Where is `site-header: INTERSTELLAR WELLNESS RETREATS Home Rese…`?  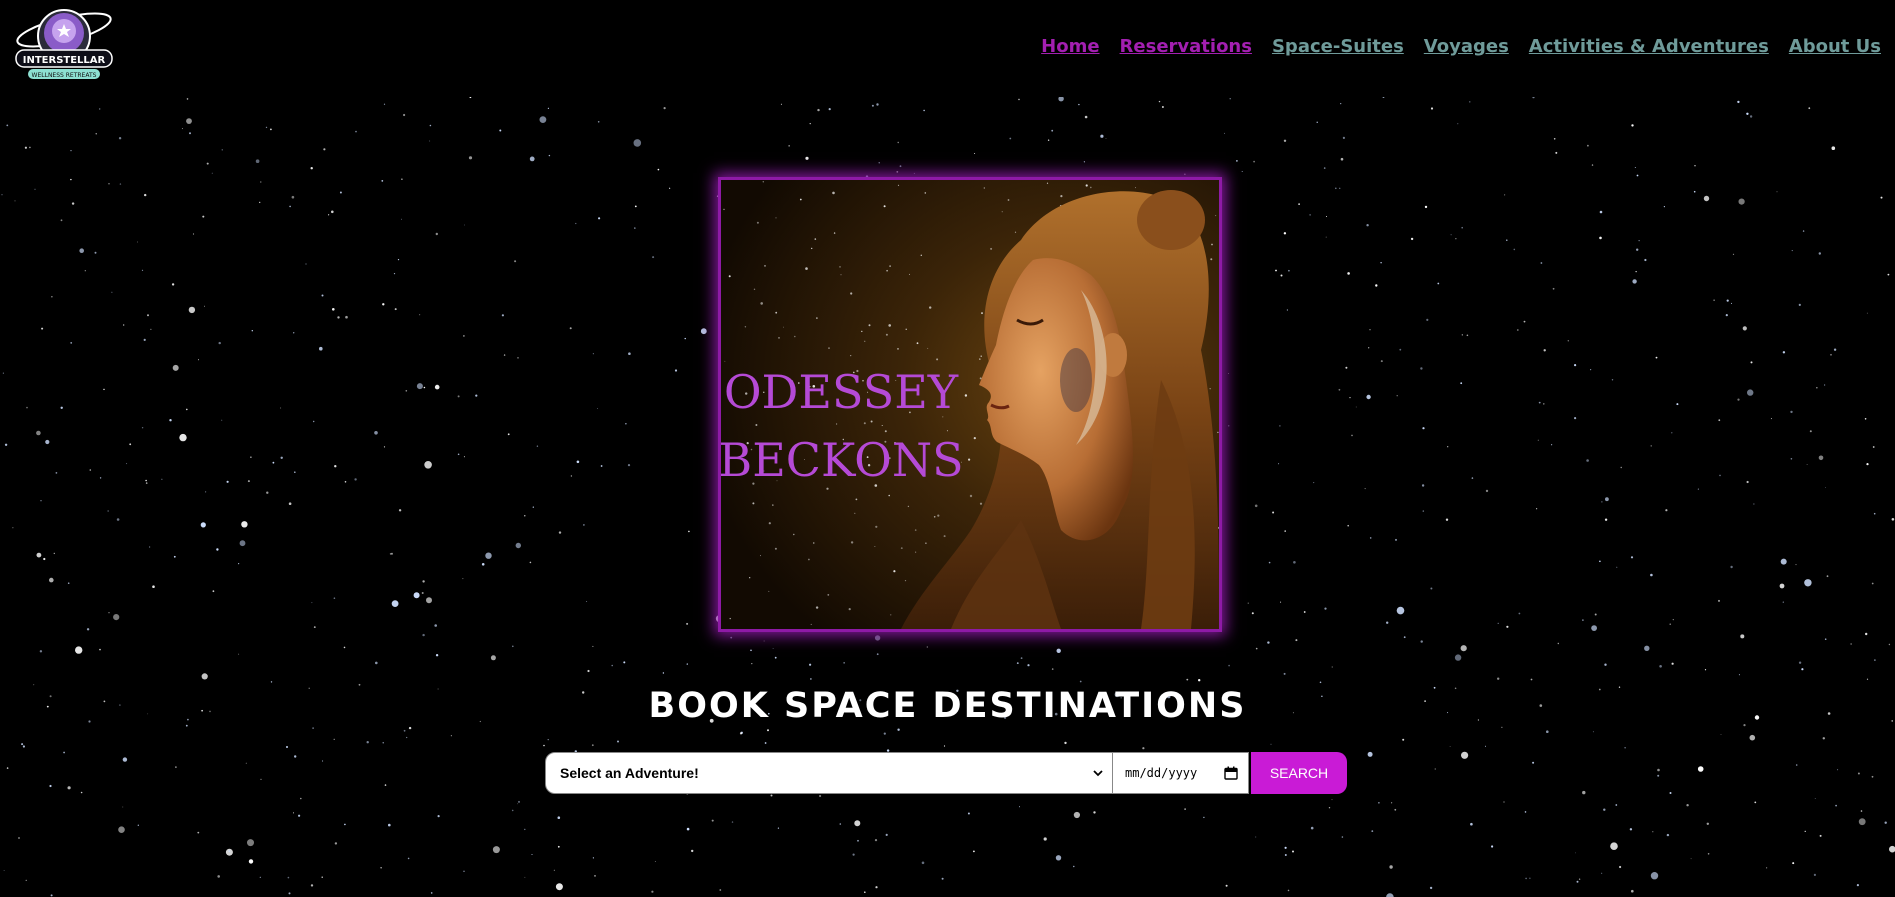
site-header: INTERSTELLAR WELLNESS RETREATS Home Rese… is located at coordinates (947, 48).